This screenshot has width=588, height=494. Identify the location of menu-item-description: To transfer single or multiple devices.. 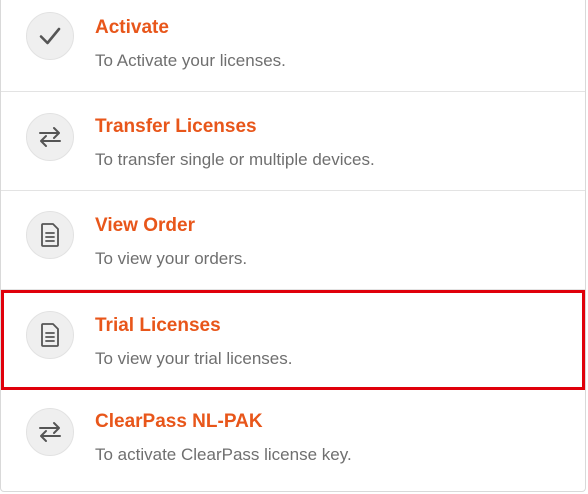
(235, 159).